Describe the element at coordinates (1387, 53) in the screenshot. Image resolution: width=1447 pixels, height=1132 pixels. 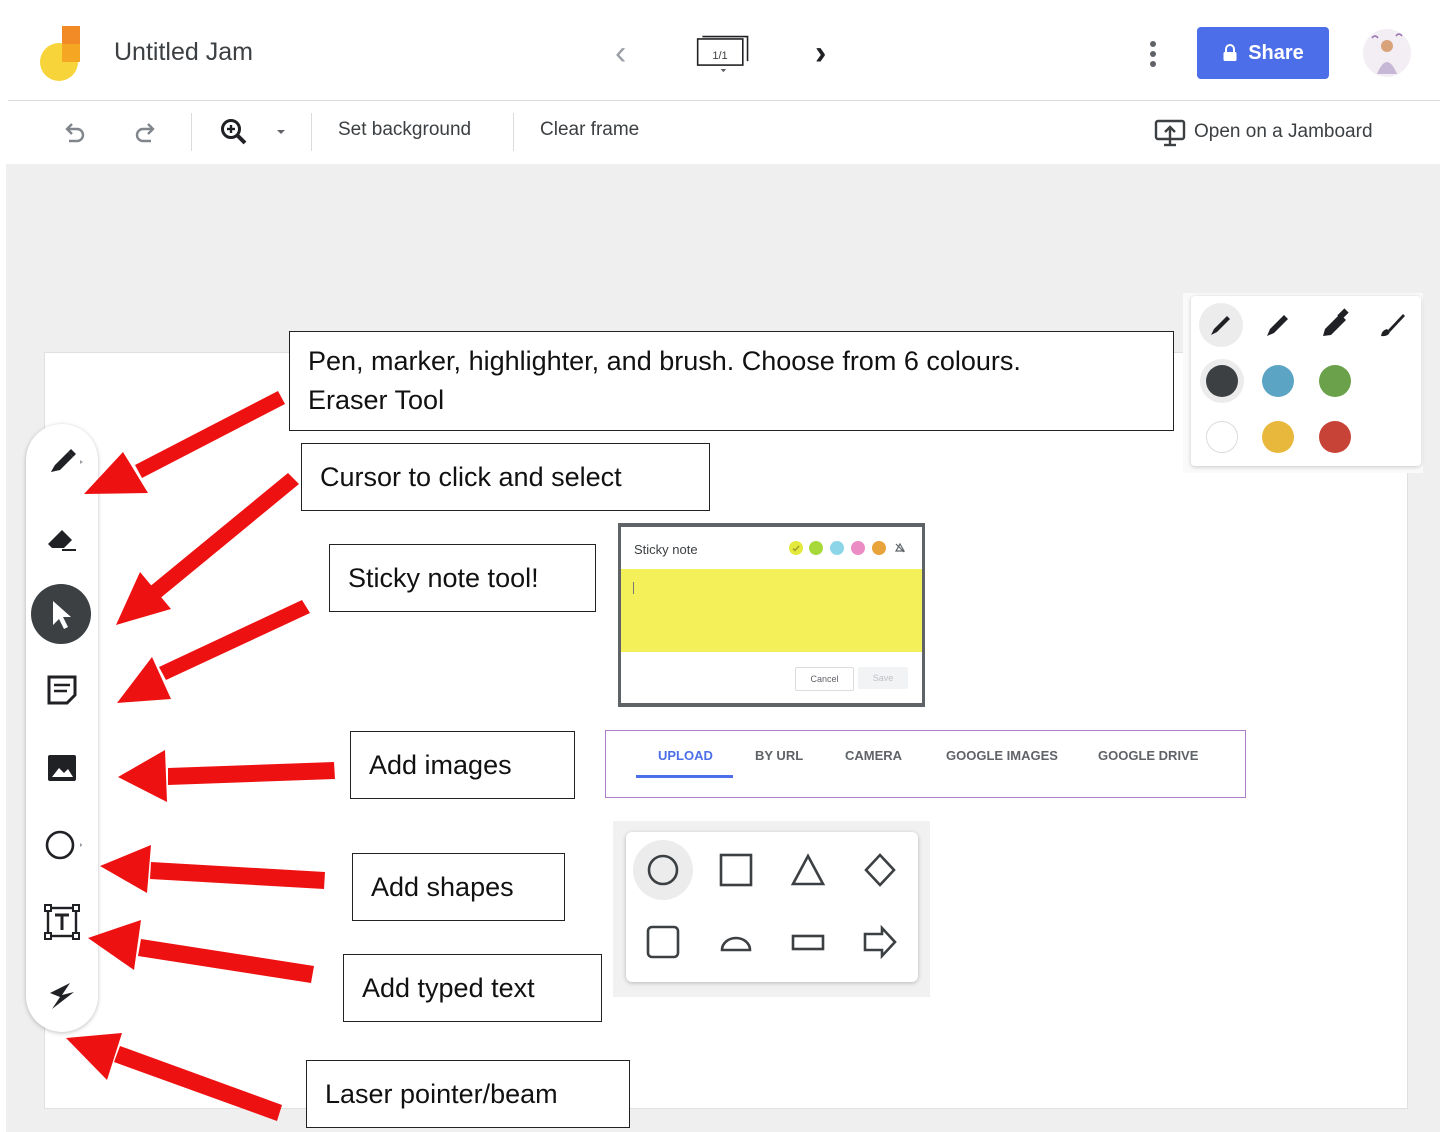
I see `avatar` at that location.